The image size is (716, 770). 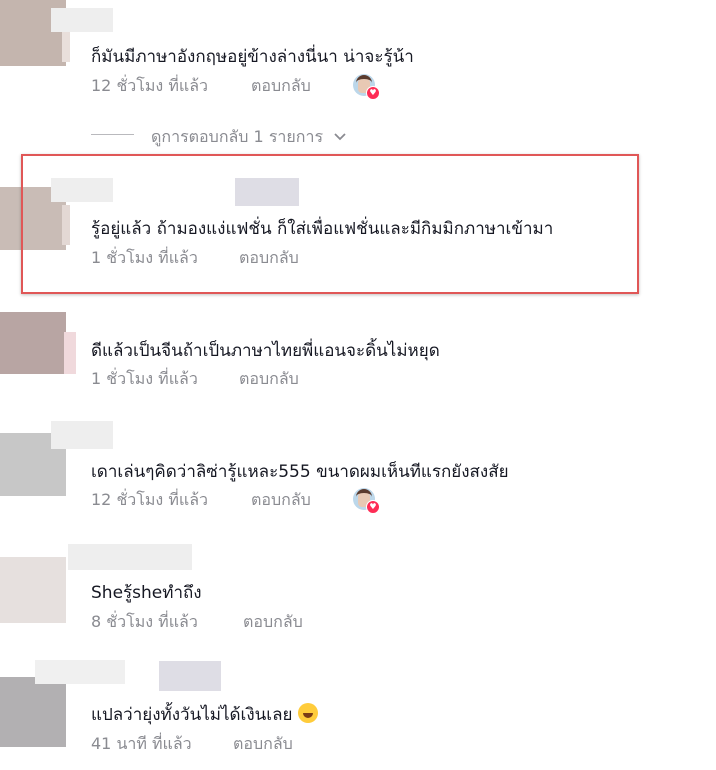 What do you see at coordinates (141, 743) in the screenshot?
I see `comment-time: 41 นาที ที่แล้ว` at bounding box center [141, 743].